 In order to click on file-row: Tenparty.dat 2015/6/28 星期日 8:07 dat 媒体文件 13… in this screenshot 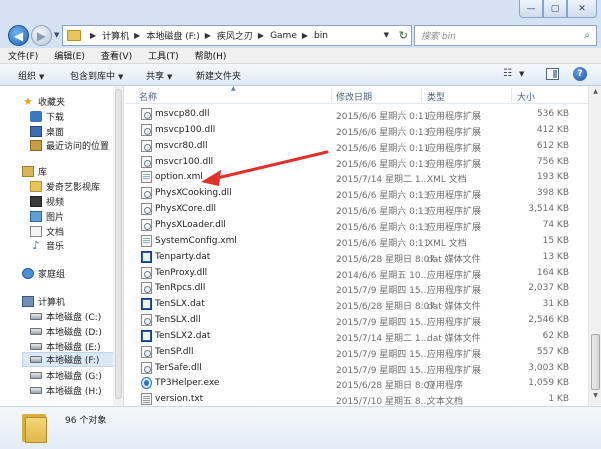, I will do `click(356, 257)`.